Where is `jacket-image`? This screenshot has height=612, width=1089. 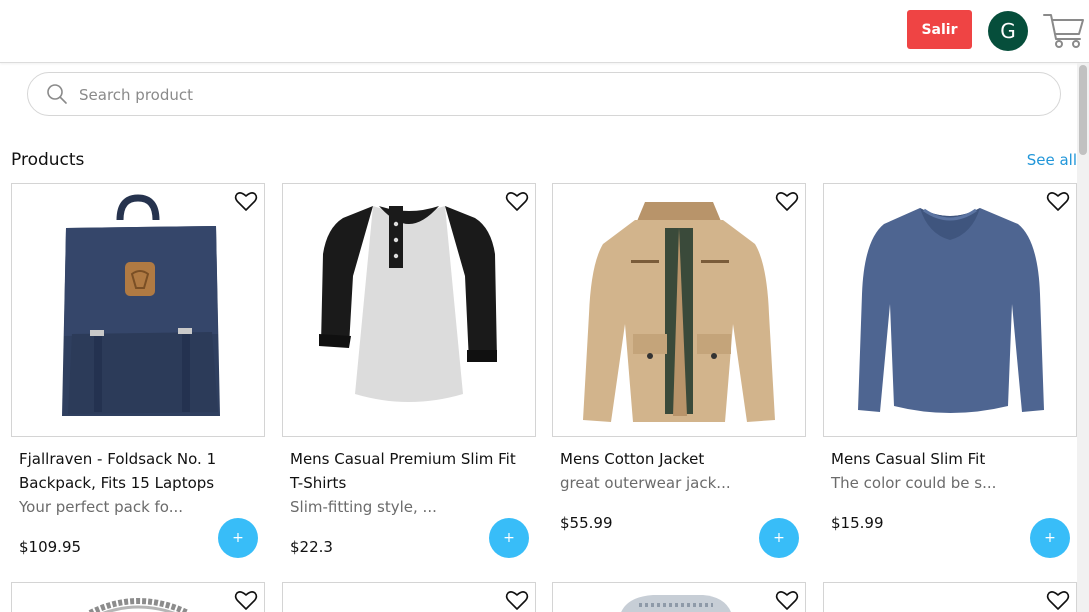 jacket-image is located at coordinates (679, 312).